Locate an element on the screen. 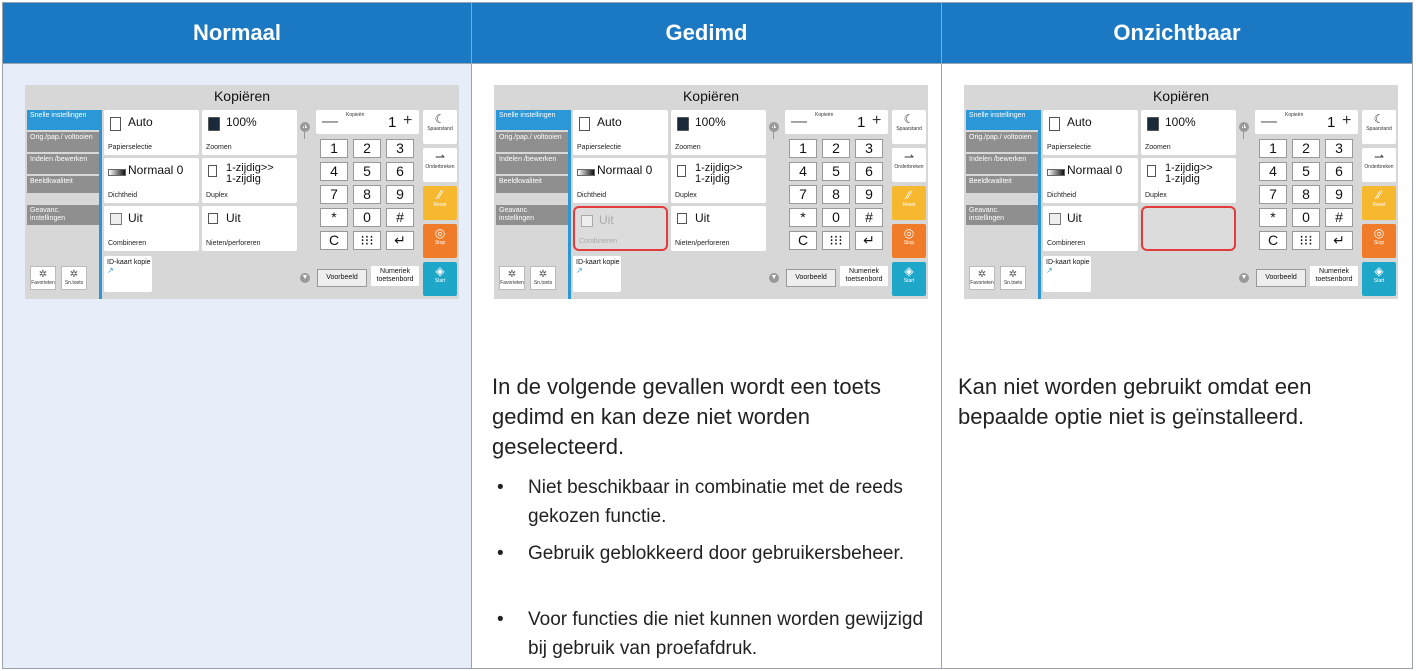  key-button: 6 is located at coordinates (869, 171).